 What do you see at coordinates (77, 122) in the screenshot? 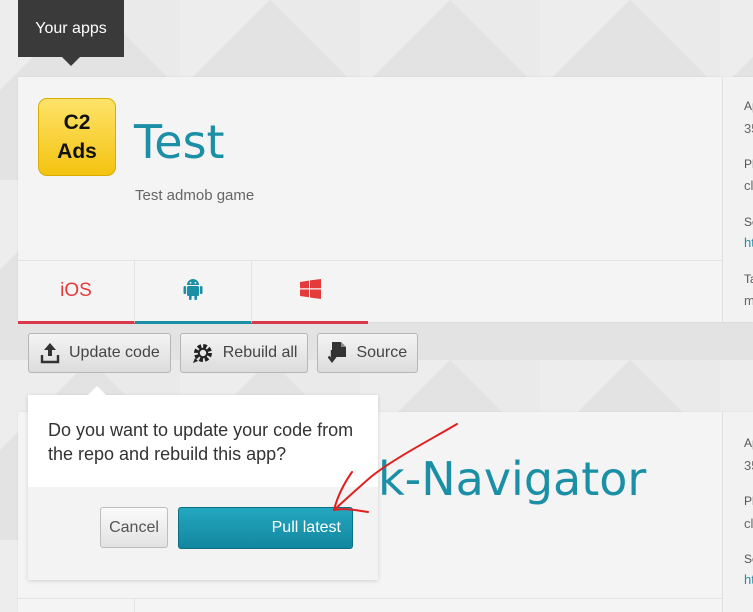
I see `app-icon-line-1: C2` at bounding box center [77, 122].